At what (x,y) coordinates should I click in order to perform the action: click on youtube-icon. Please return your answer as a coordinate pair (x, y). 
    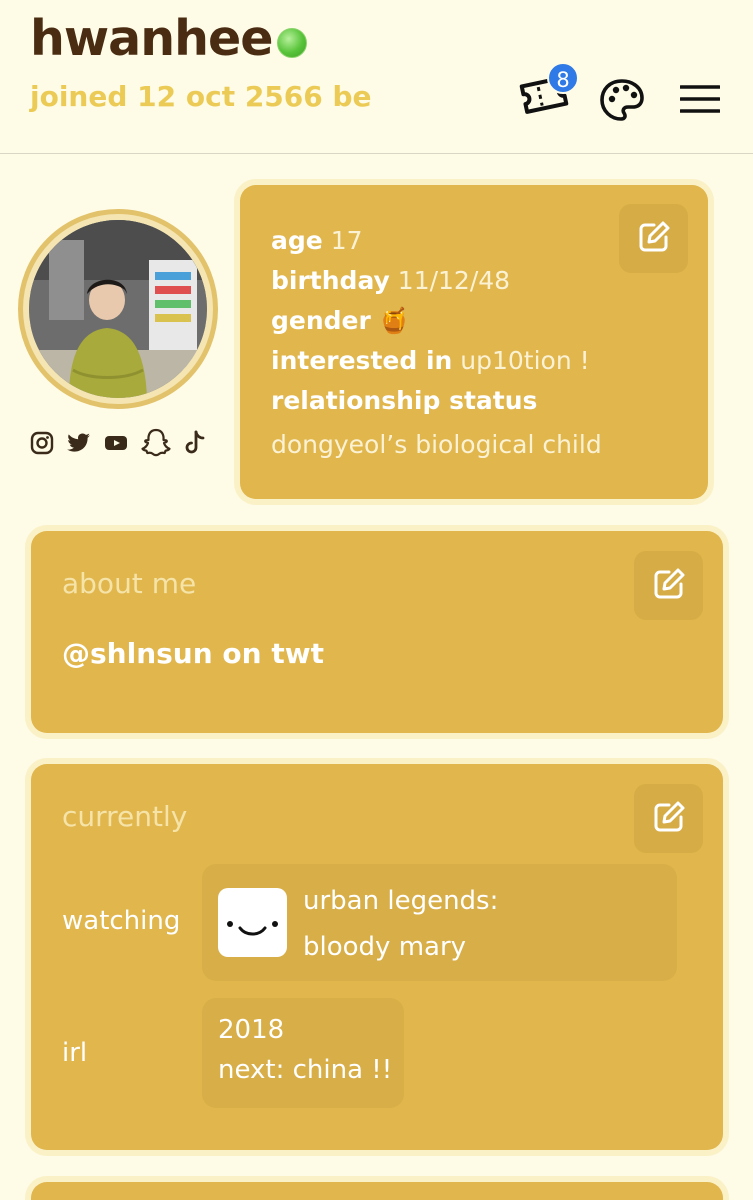
    Looking at the image, I should click on (116, 445).